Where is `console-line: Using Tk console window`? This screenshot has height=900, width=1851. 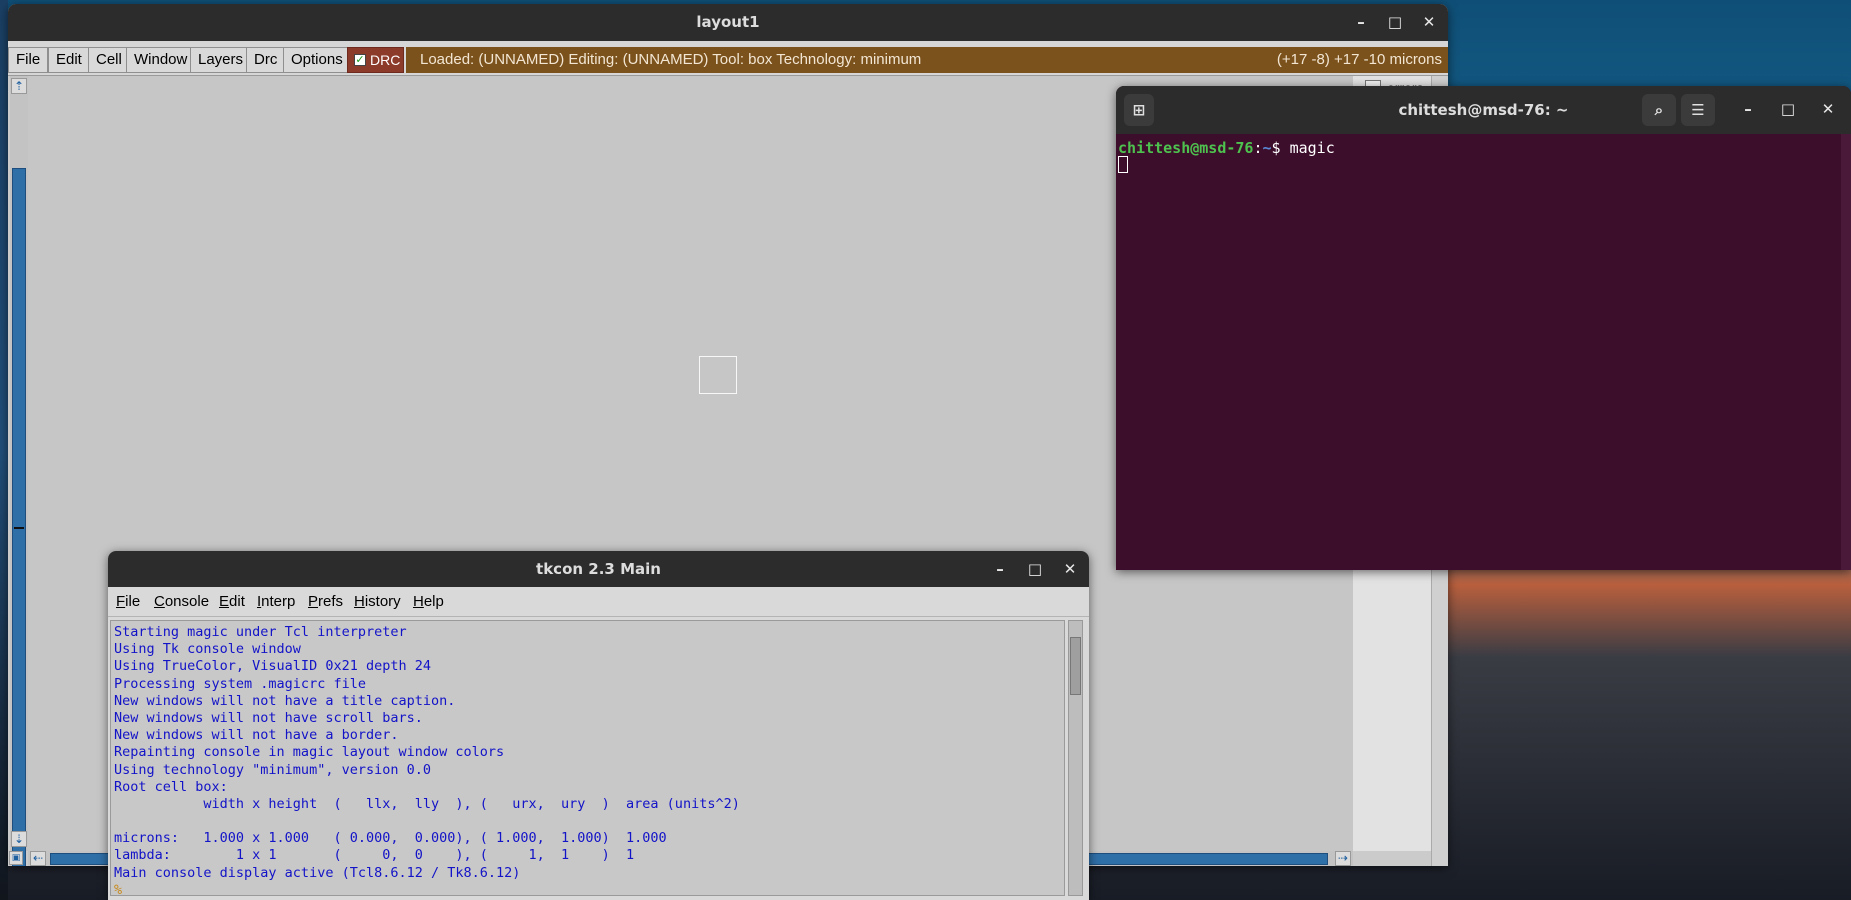
console-line: Using Tk console window is located at coordinates (207, 649).